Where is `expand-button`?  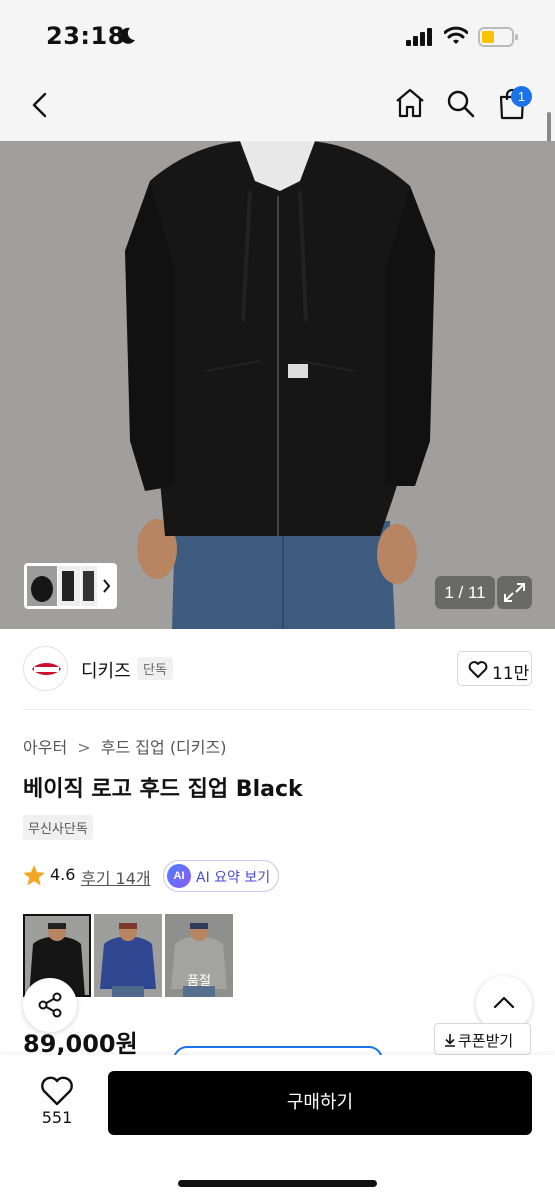 expand-button is located at coordinates (514, 592).